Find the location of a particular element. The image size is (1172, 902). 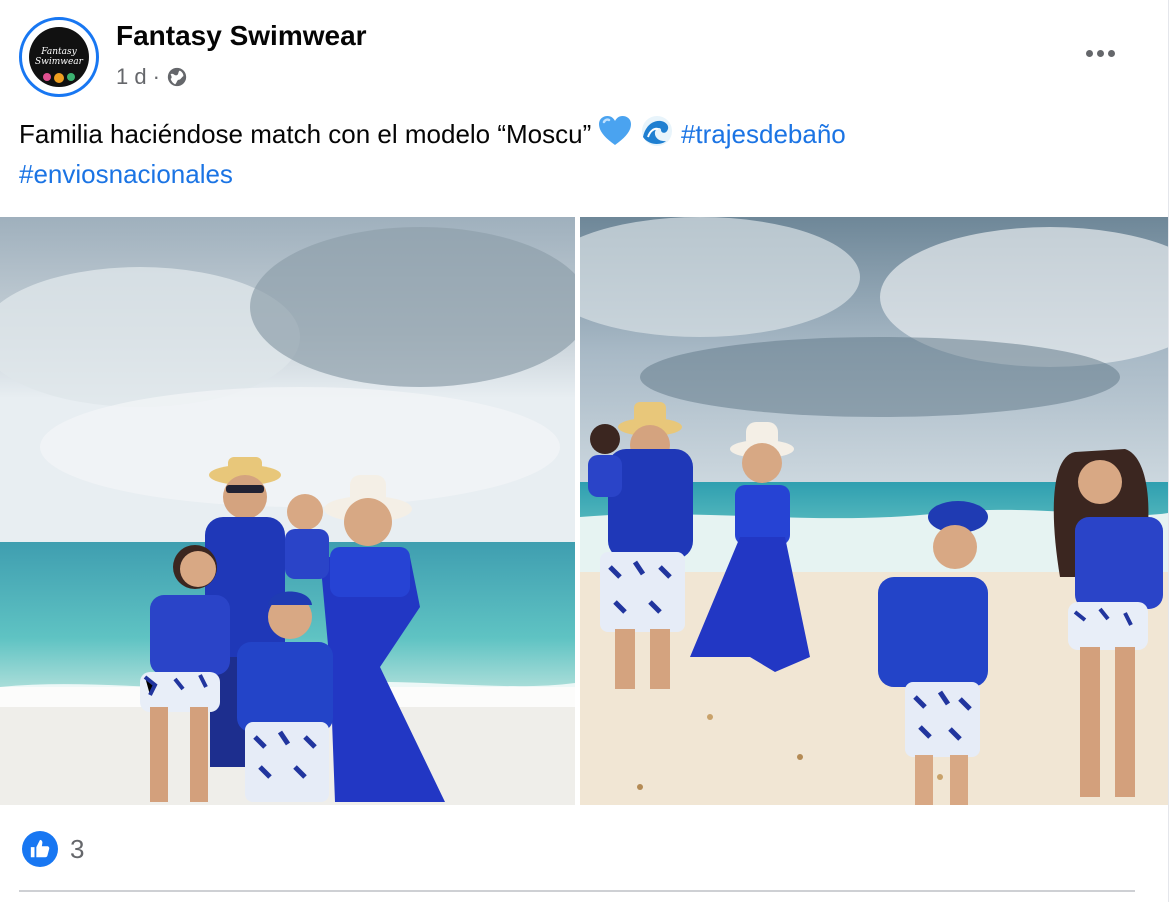

page-name-link: Fantasy Swimwear is located at coordinates (241, 36).